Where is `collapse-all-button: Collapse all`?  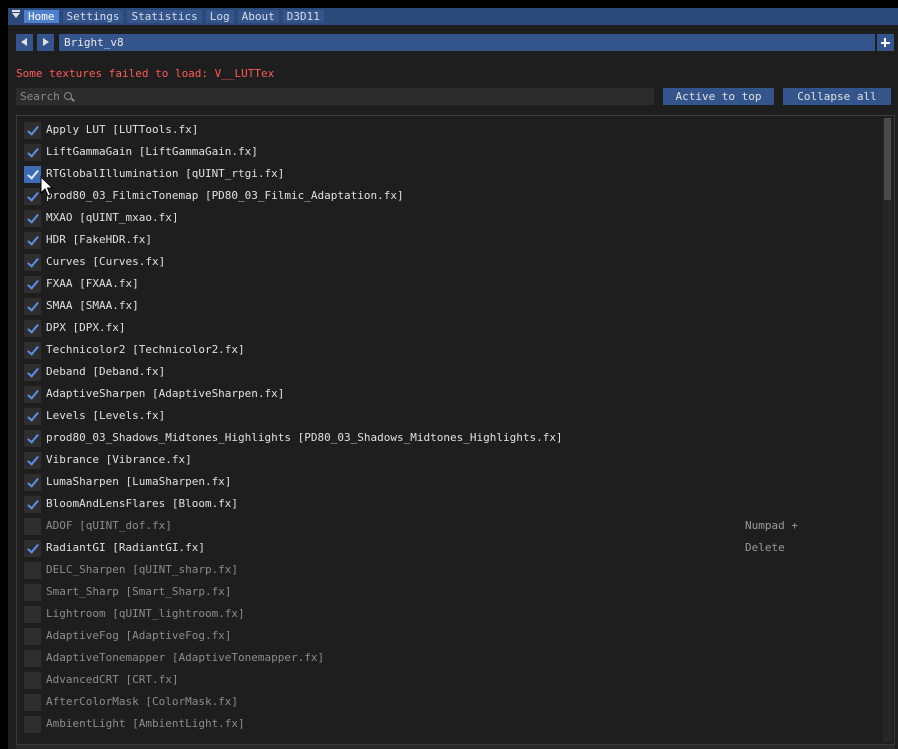 collapse-all-button: Collapse all is located at coordinates (837, 96).